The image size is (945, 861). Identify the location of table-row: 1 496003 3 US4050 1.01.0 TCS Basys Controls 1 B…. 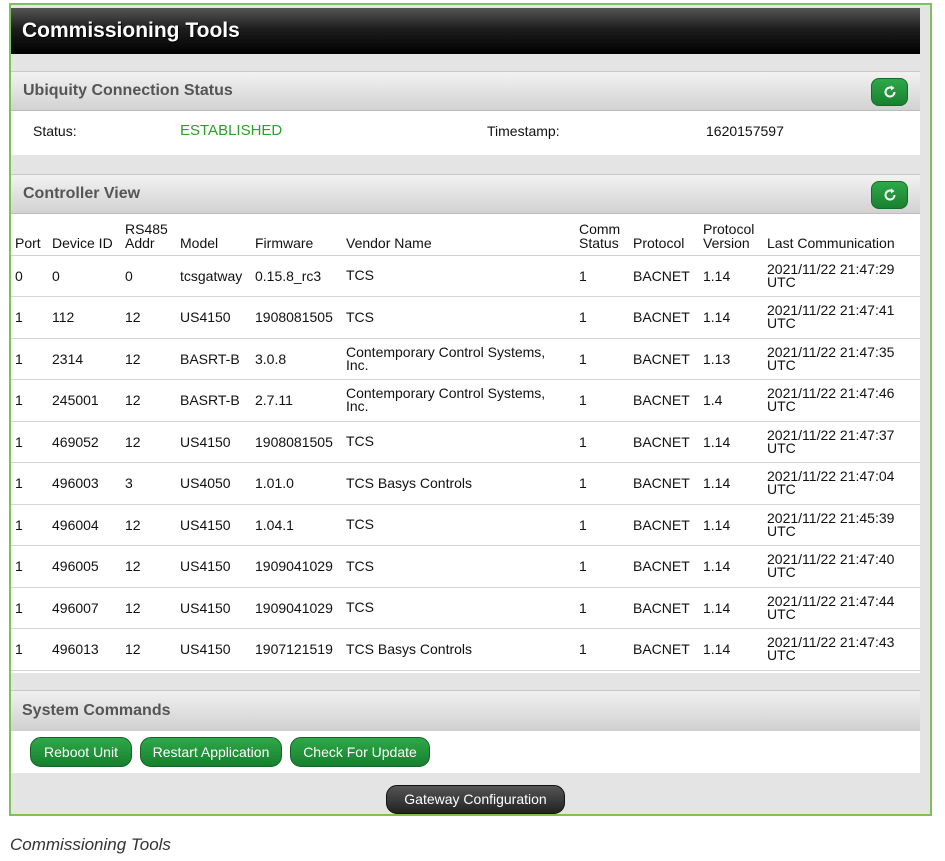
(465, 483).